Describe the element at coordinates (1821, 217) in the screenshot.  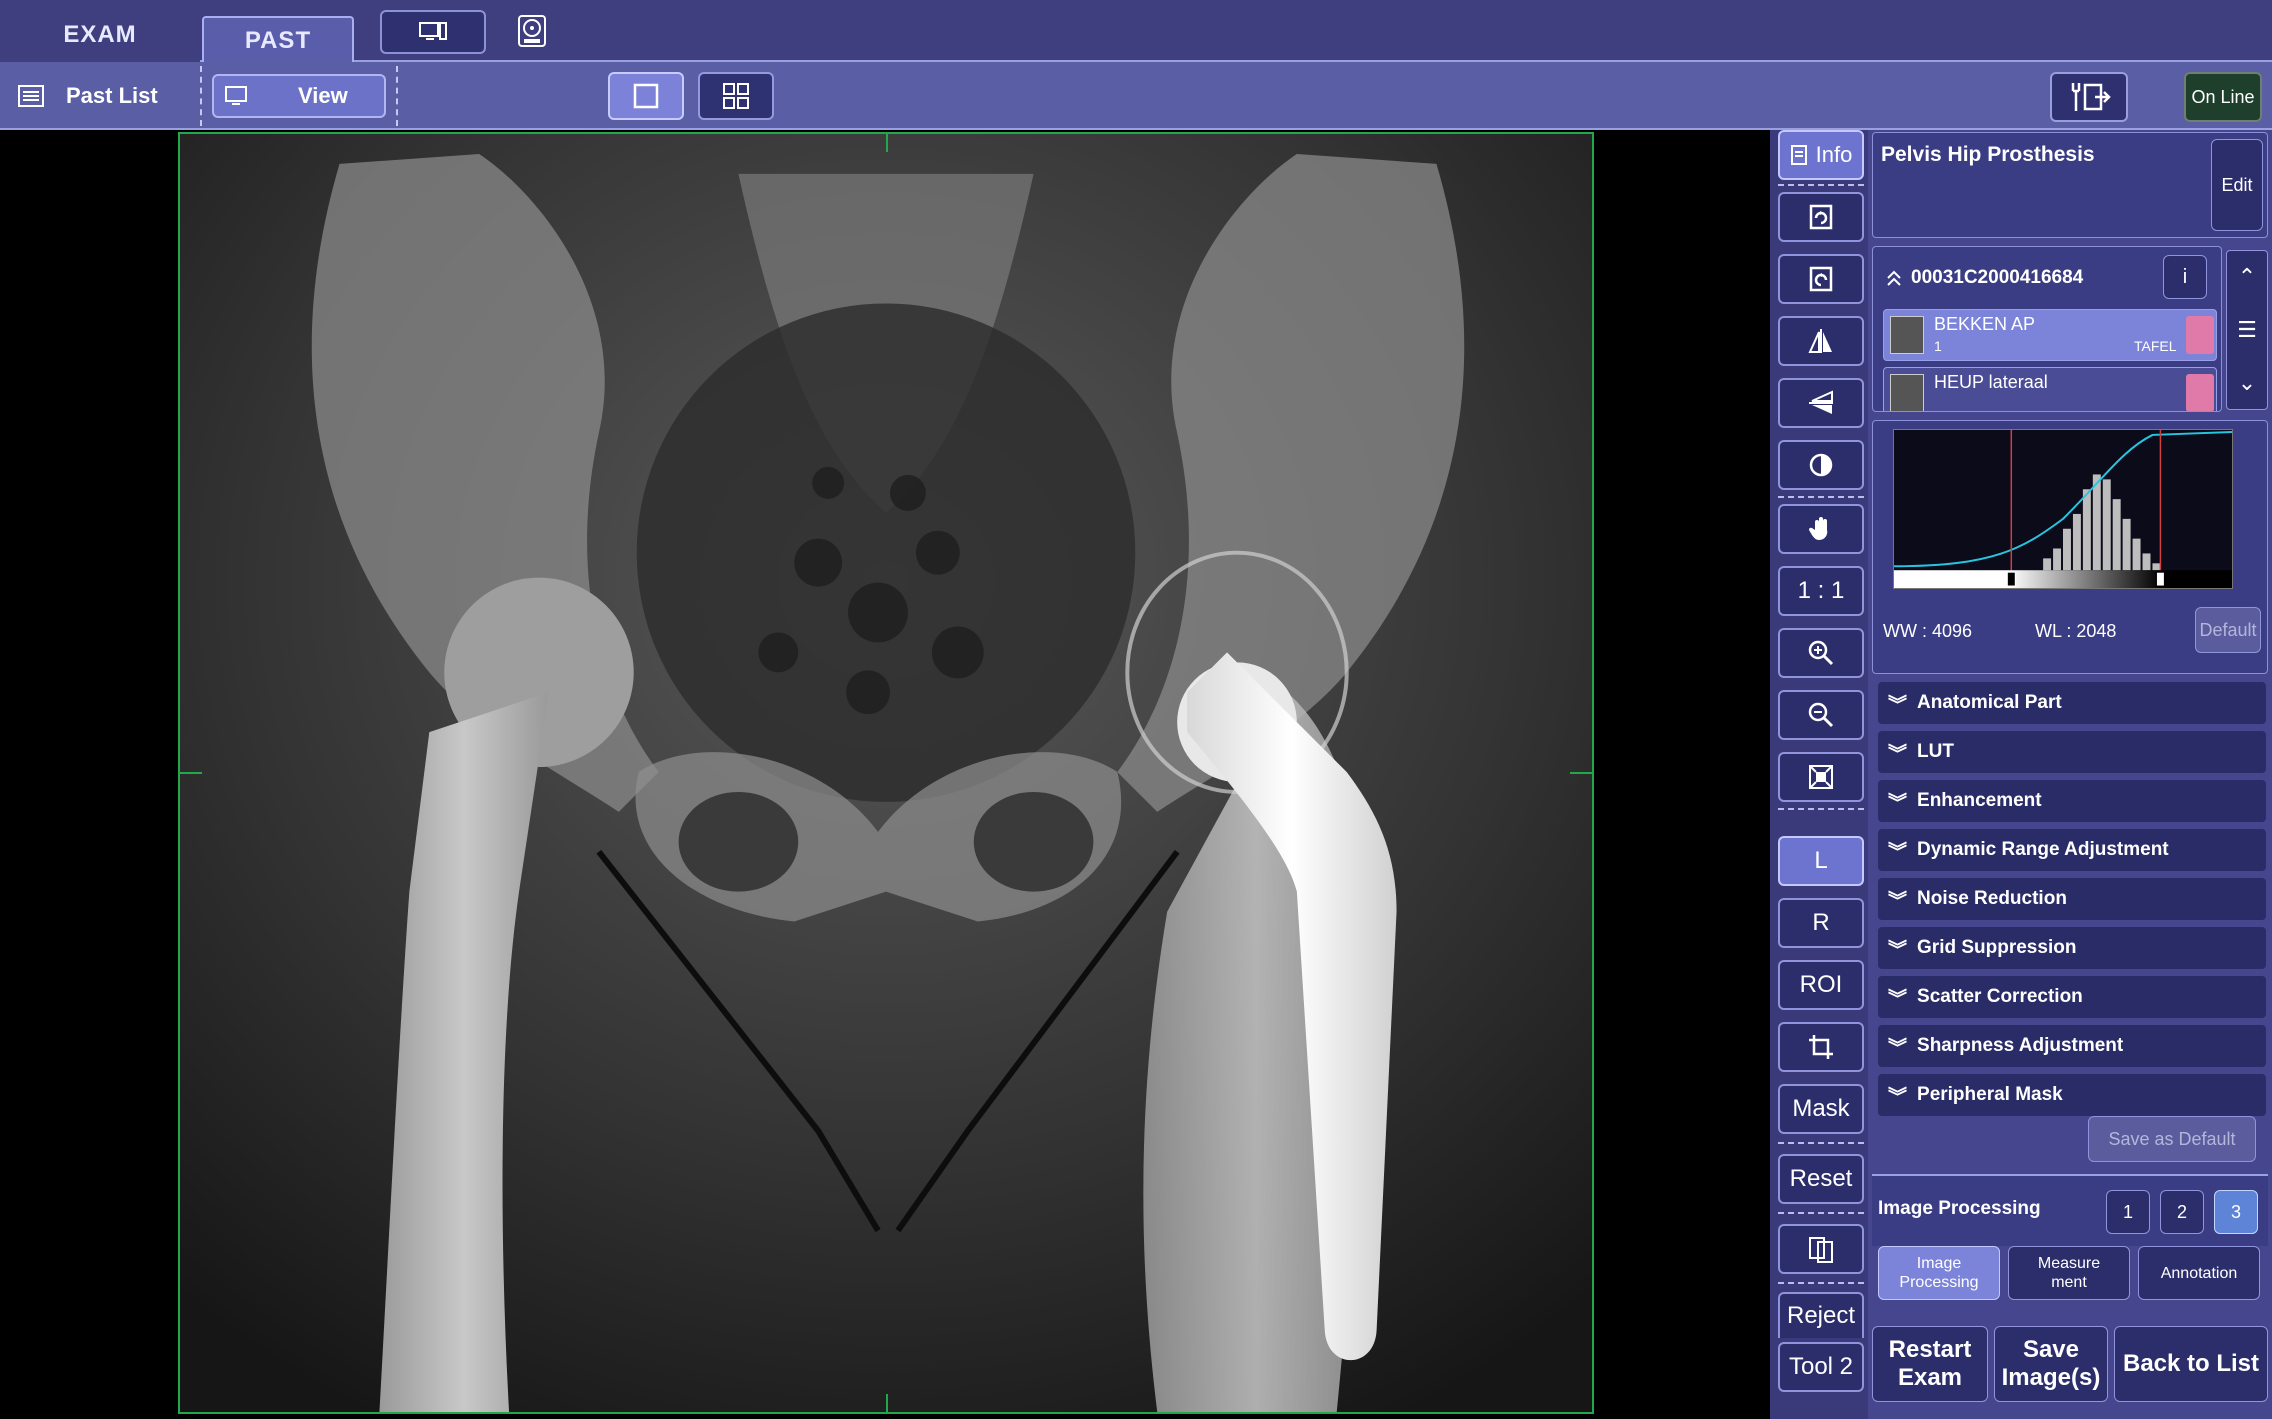
I see `rotate-cw-button` at that location.